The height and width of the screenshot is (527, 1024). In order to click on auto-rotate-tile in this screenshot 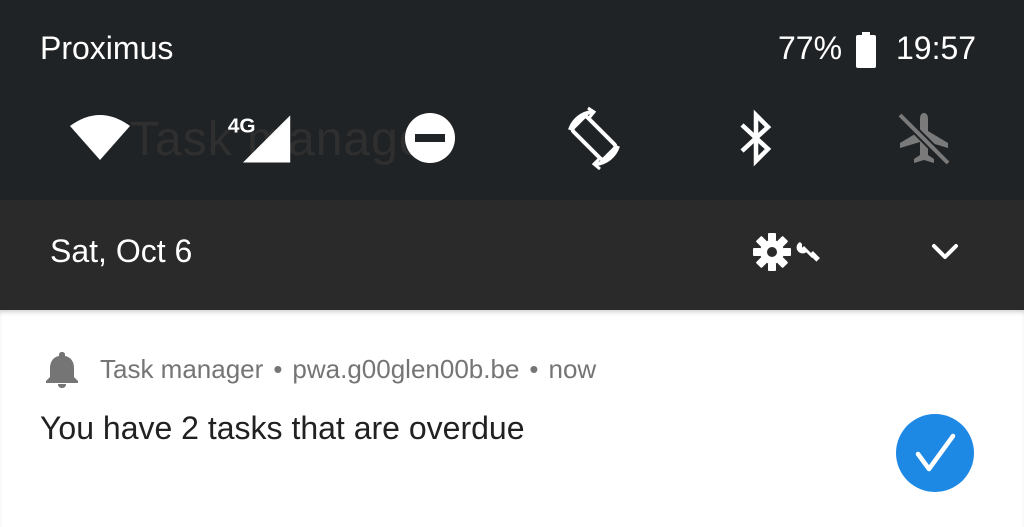, I will do `click(594, 138)`.